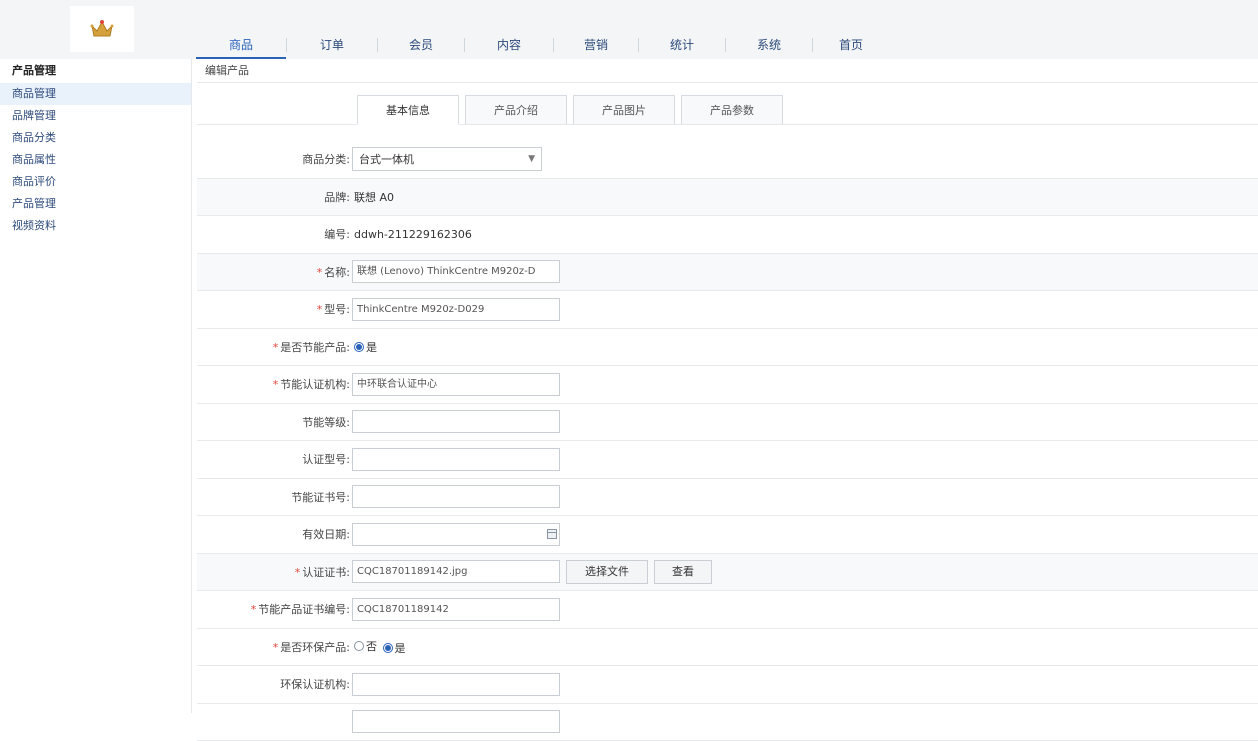 The height and width of the screenshot is (741, 1258). What do you see at coordinates (95, 204) in the screenshot?
I see `sidebar-item-products: 产品管理` at bounding box center [95, 204].